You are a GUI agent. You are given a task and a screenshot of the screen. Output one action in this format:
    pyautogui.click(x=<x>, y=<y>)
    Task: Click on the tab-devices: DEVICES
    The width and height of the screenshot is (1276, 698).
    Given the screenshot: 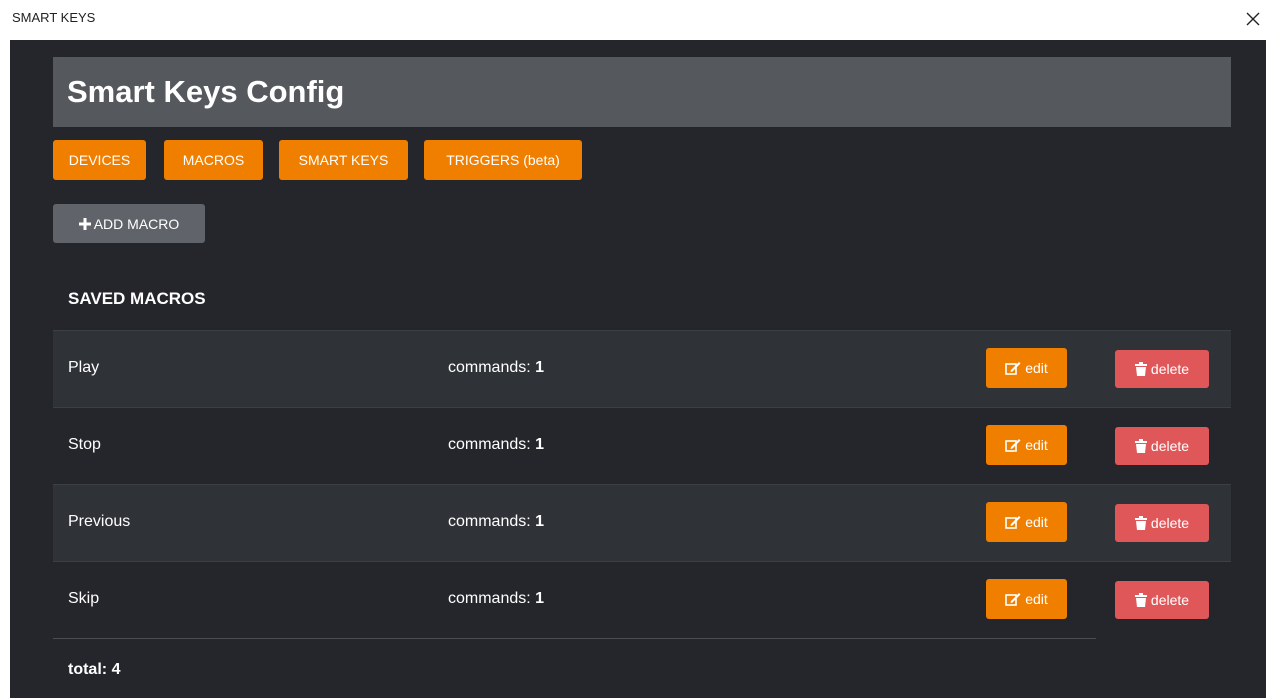 What is the action you would take?
    pyautogui.click(x=99, y=160)
    